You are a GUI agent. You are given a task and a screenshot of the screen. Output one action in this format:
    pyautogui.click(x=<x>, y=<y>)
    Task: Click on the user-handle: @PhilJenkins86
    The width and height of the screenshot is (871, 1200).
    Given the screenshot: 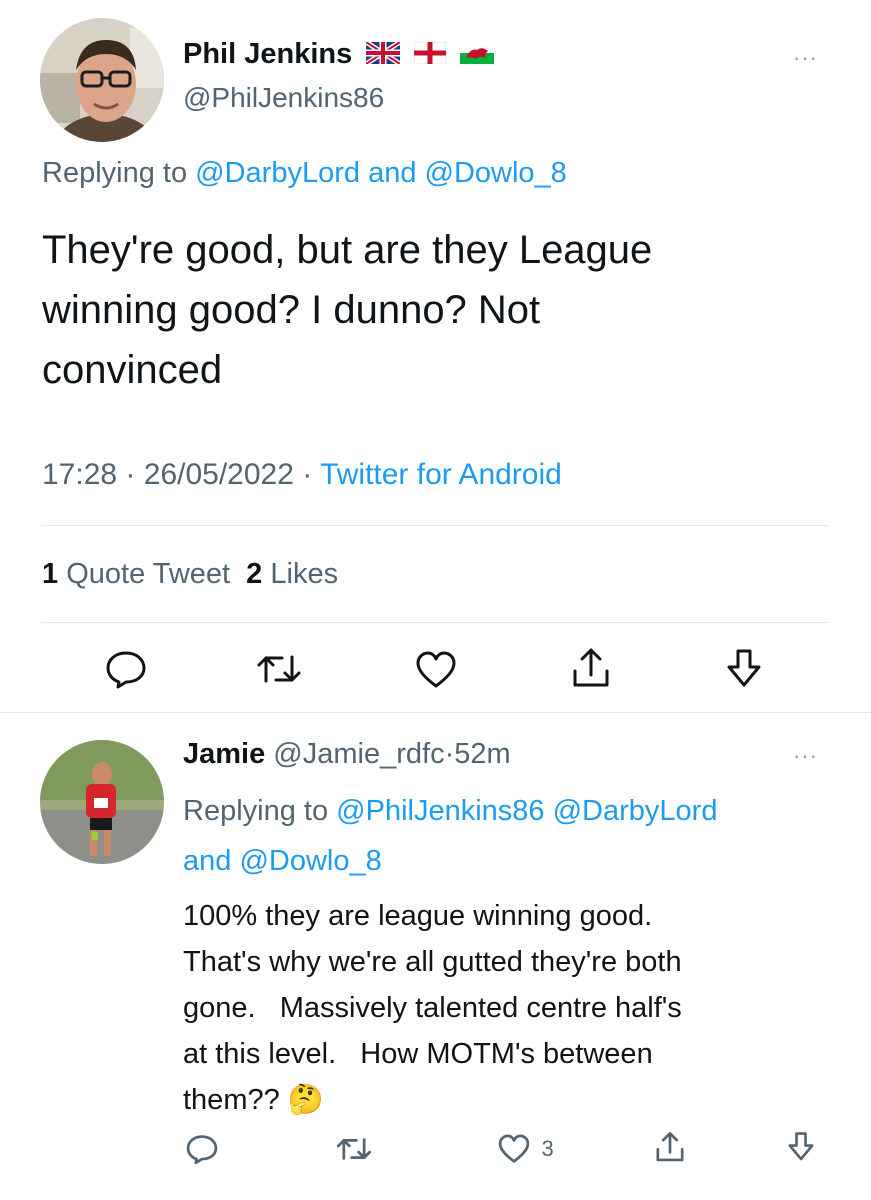 What is the action you would take?
    pyautogui.click(x=283, y=98)
    